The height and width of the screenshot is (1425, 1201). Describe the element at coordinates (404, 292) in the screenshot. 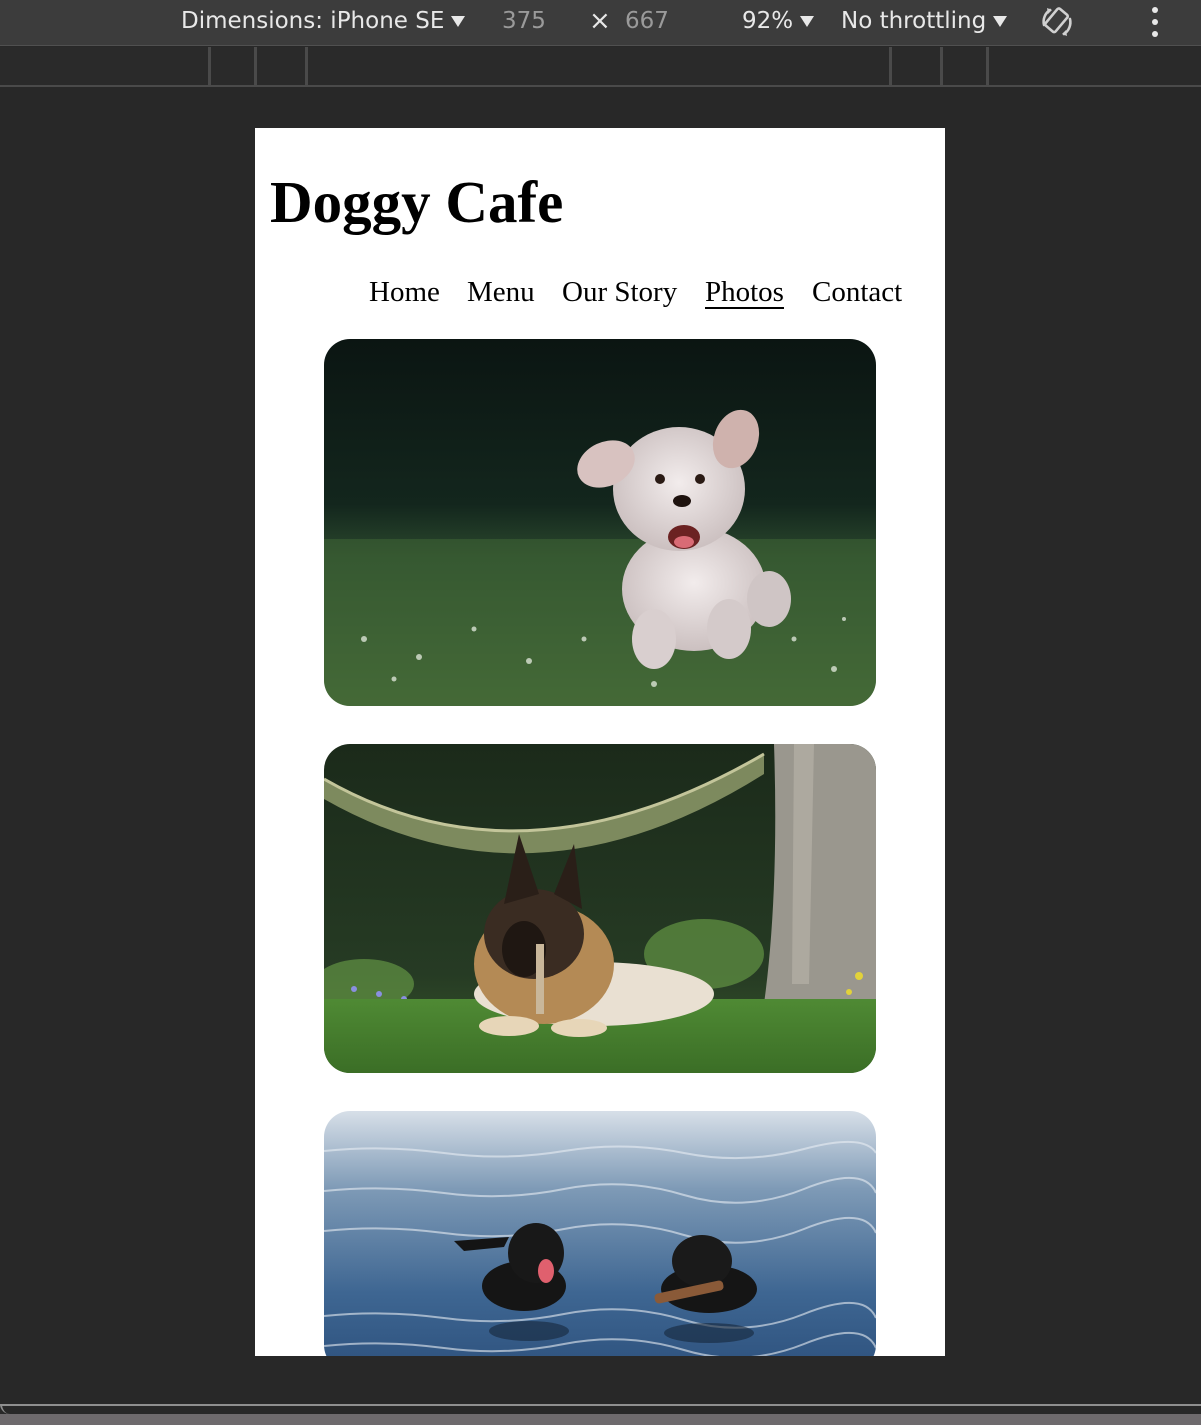

I see `nav-link-home: Home` at that location.